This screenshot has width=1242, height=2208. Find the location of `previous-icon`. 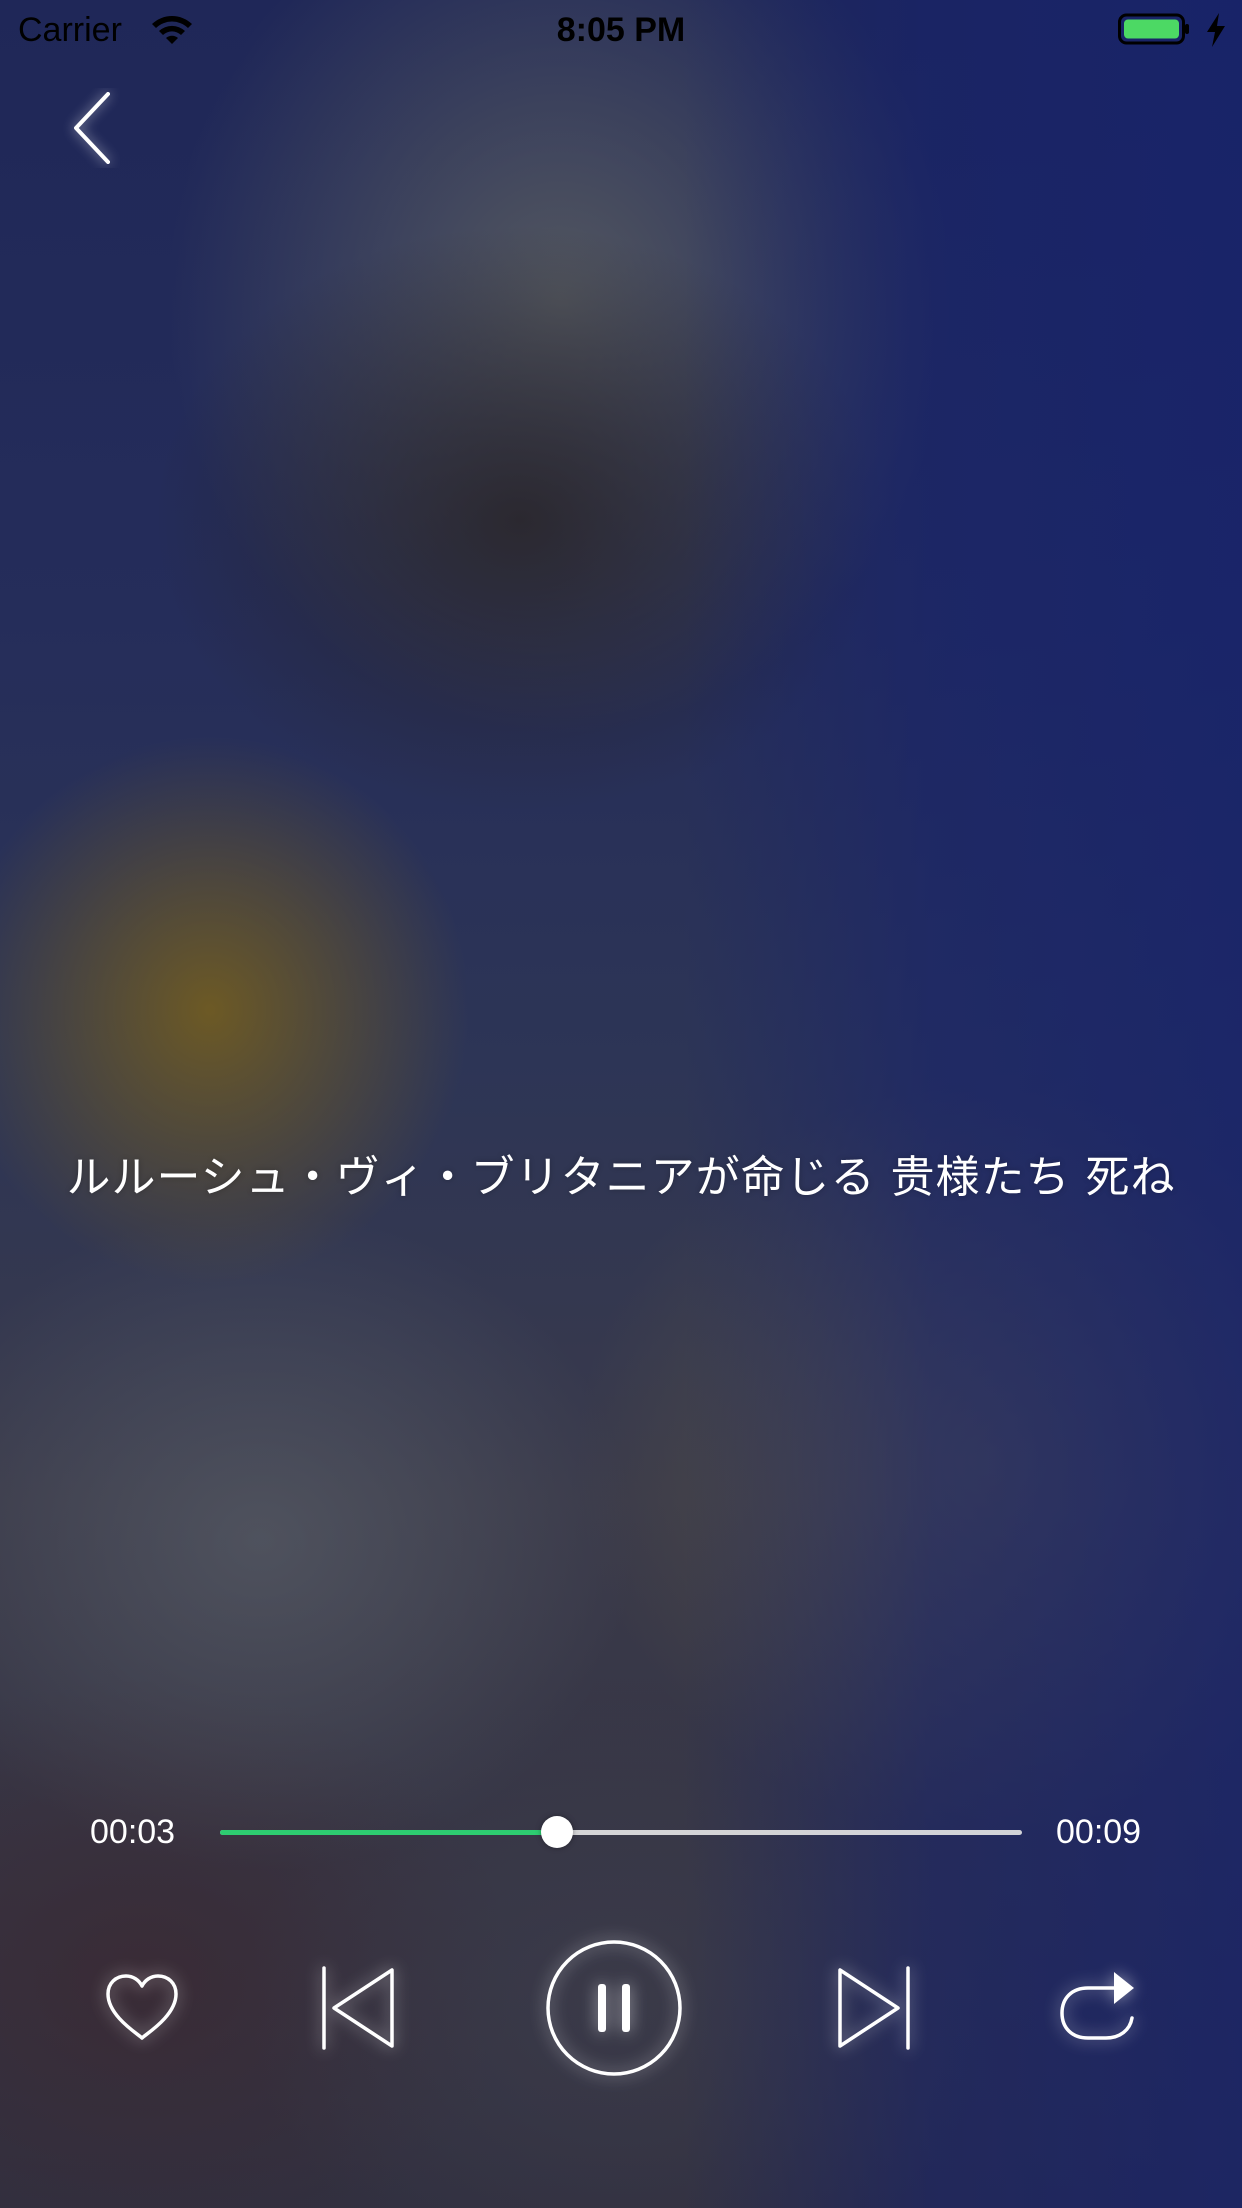

previous-icon is located at coordinates (358, 2008).